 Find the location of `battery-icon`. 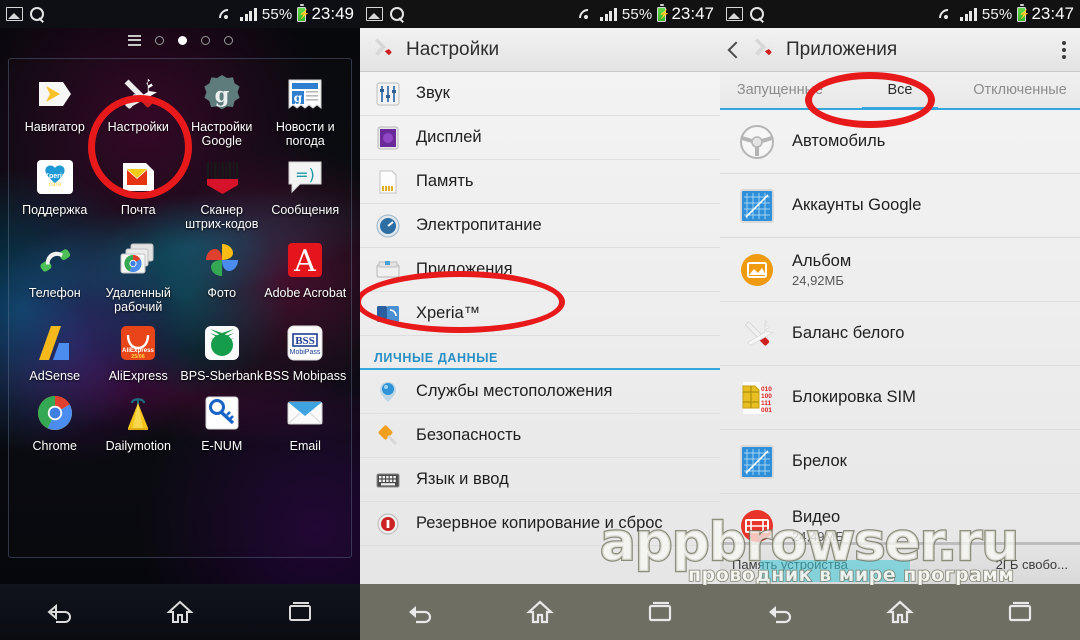

battery-icon is located at coordinates (662, 13).